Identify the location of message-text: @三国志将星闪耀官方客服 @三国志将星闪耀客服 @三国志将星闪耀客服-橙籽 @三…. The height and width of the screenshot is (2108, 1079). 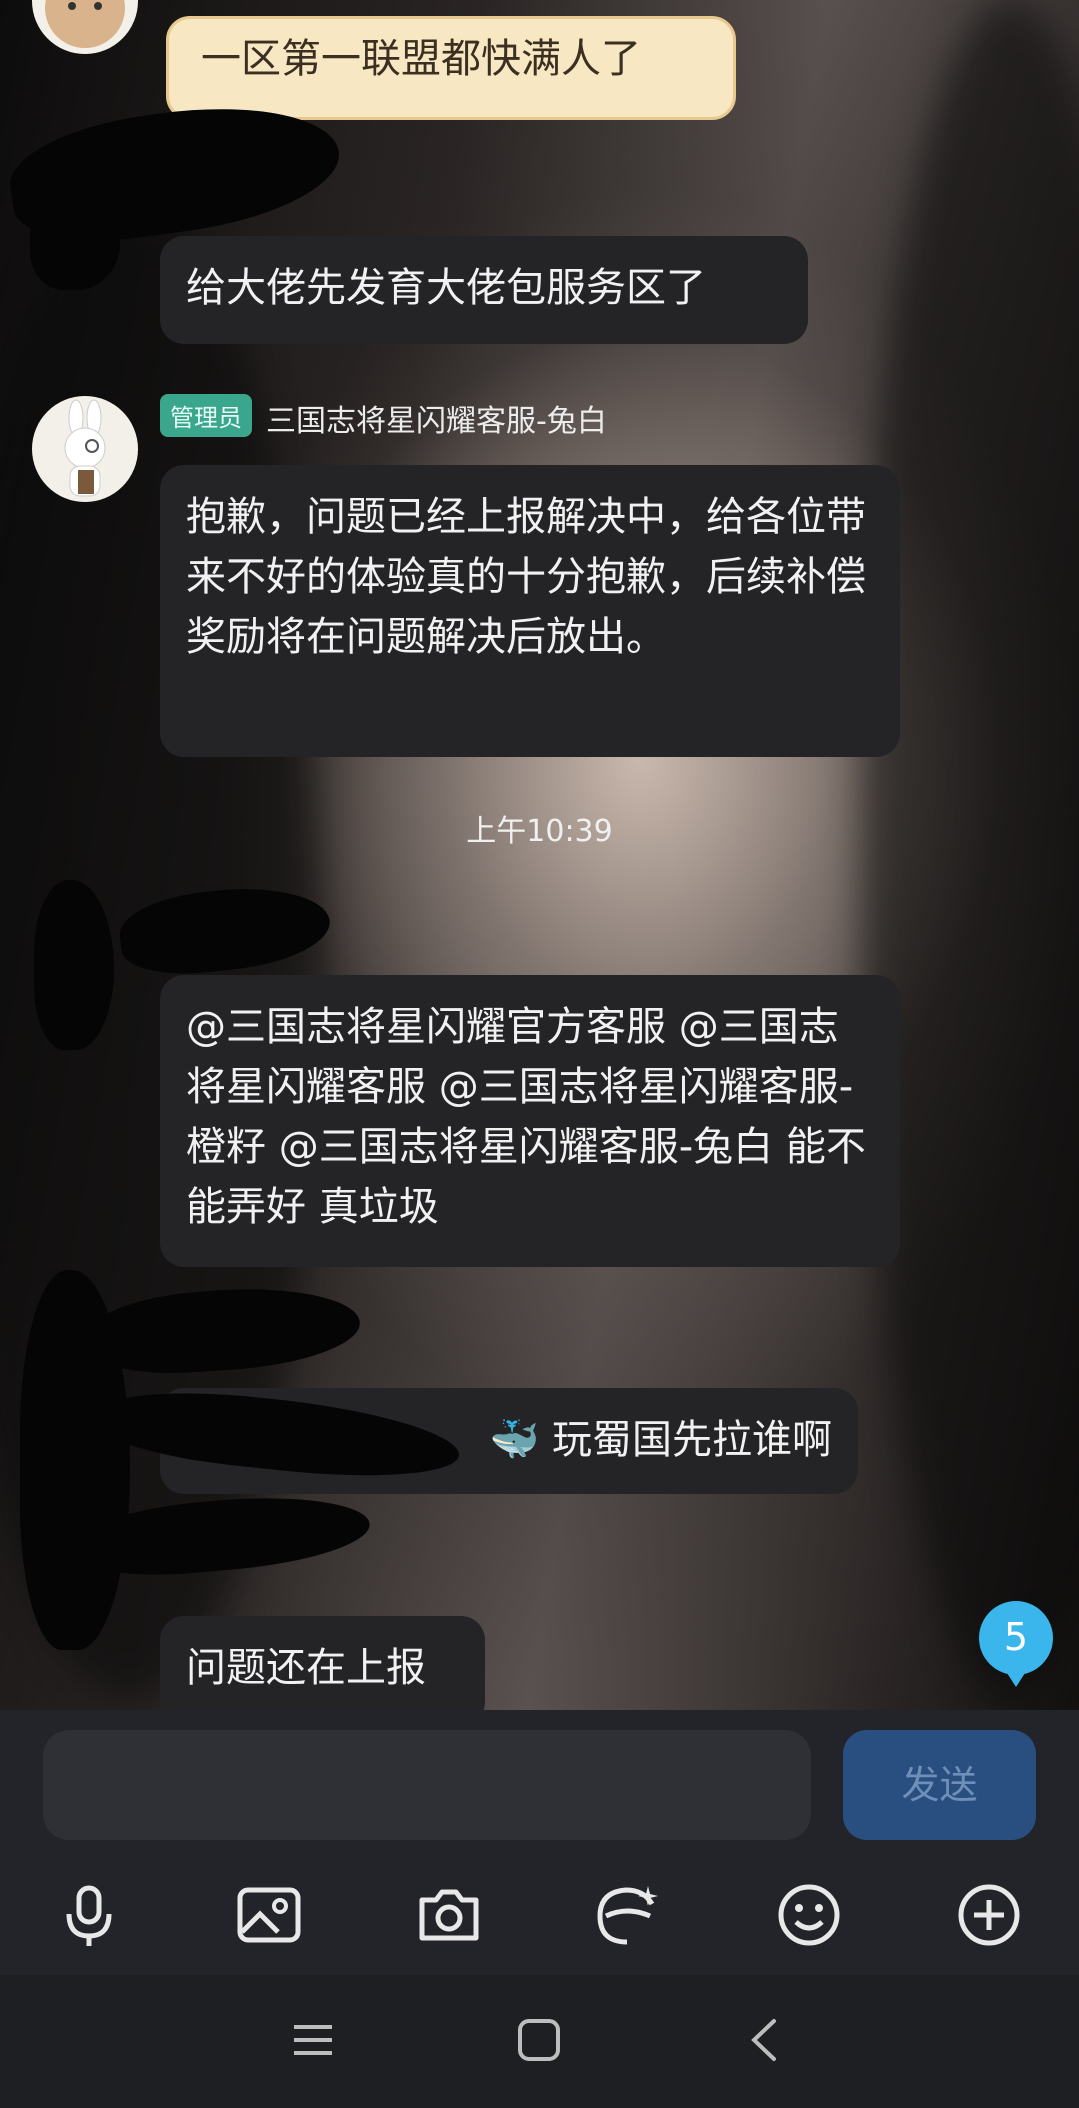
(526, 1117).